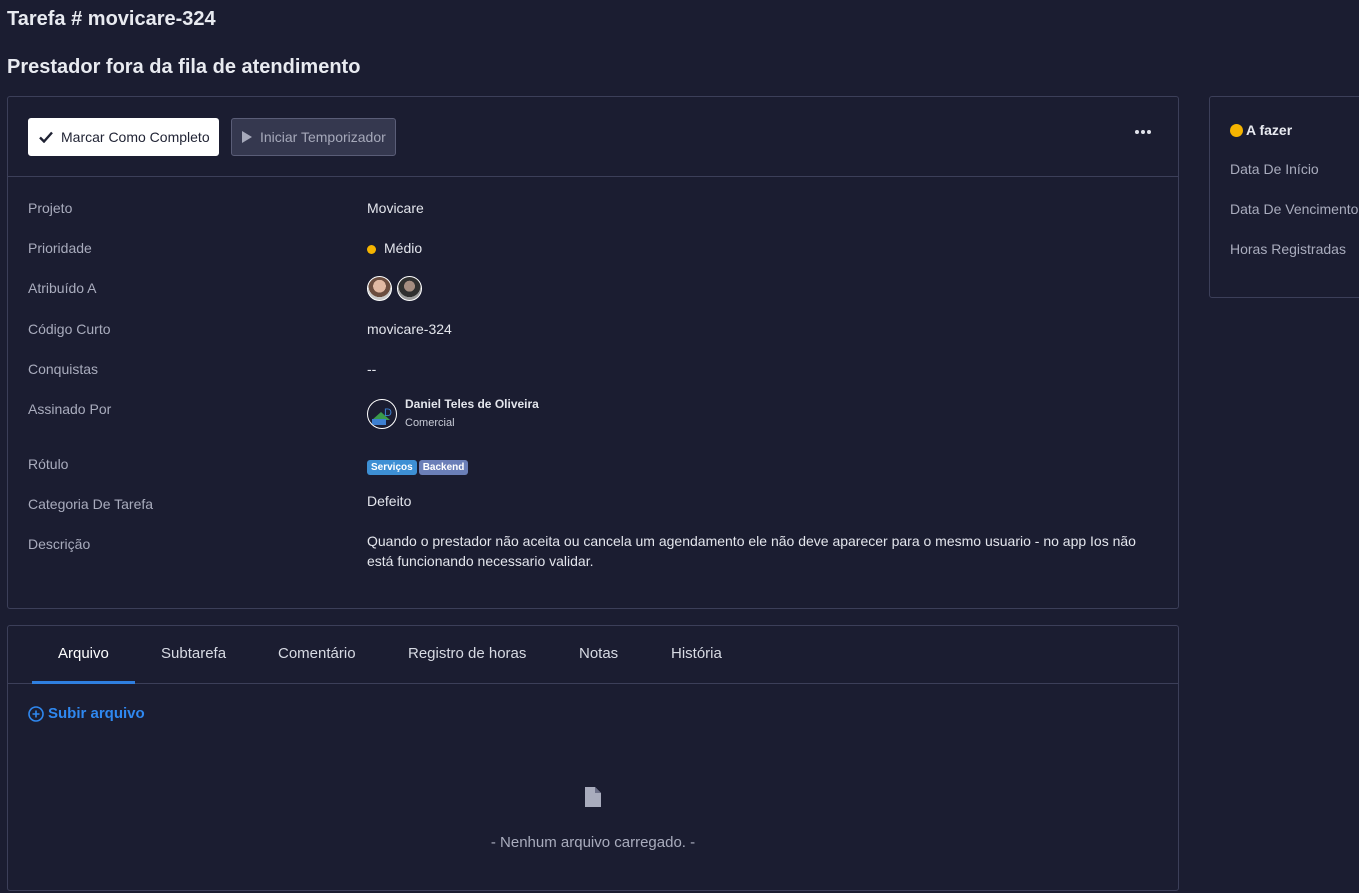  I want to click on short-code-value: movicare-324, so click(409, 329).